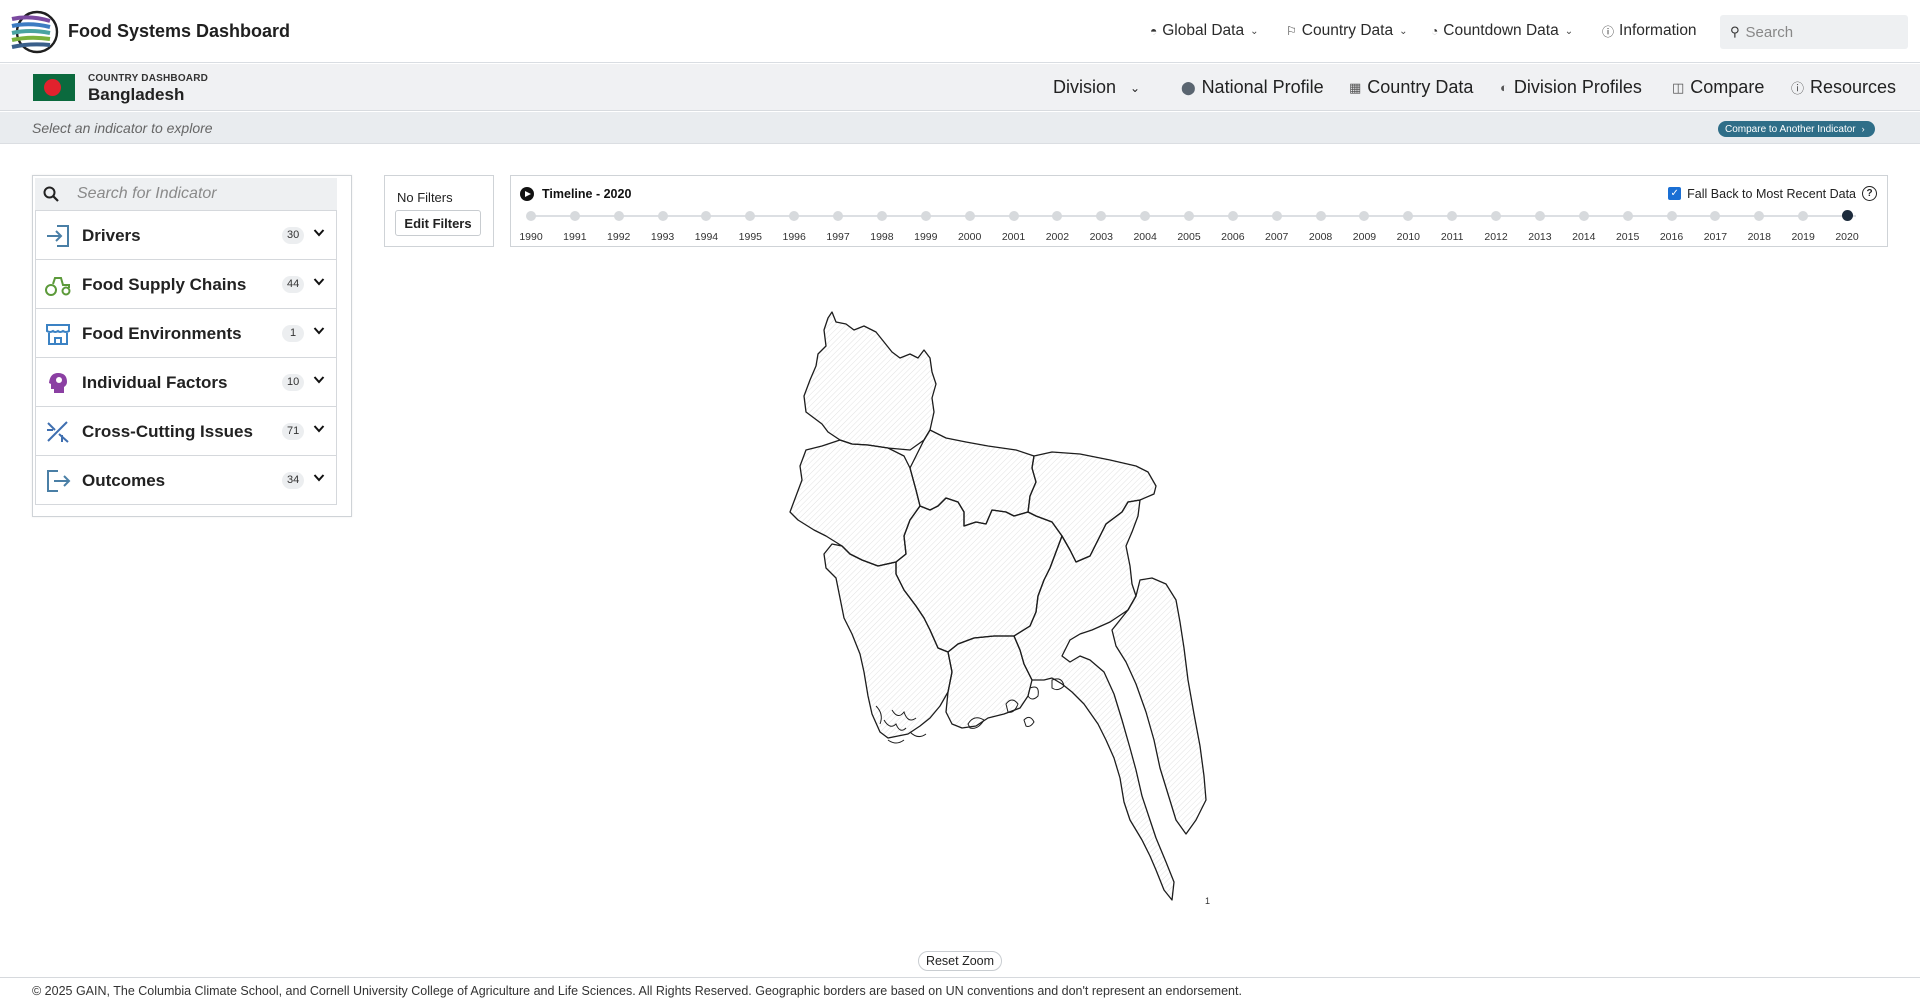 Image resolution: width=1920 pixels, height=1002 pixels. I want to click on timeline-title: Timeline - 2020, so click(587, 194).